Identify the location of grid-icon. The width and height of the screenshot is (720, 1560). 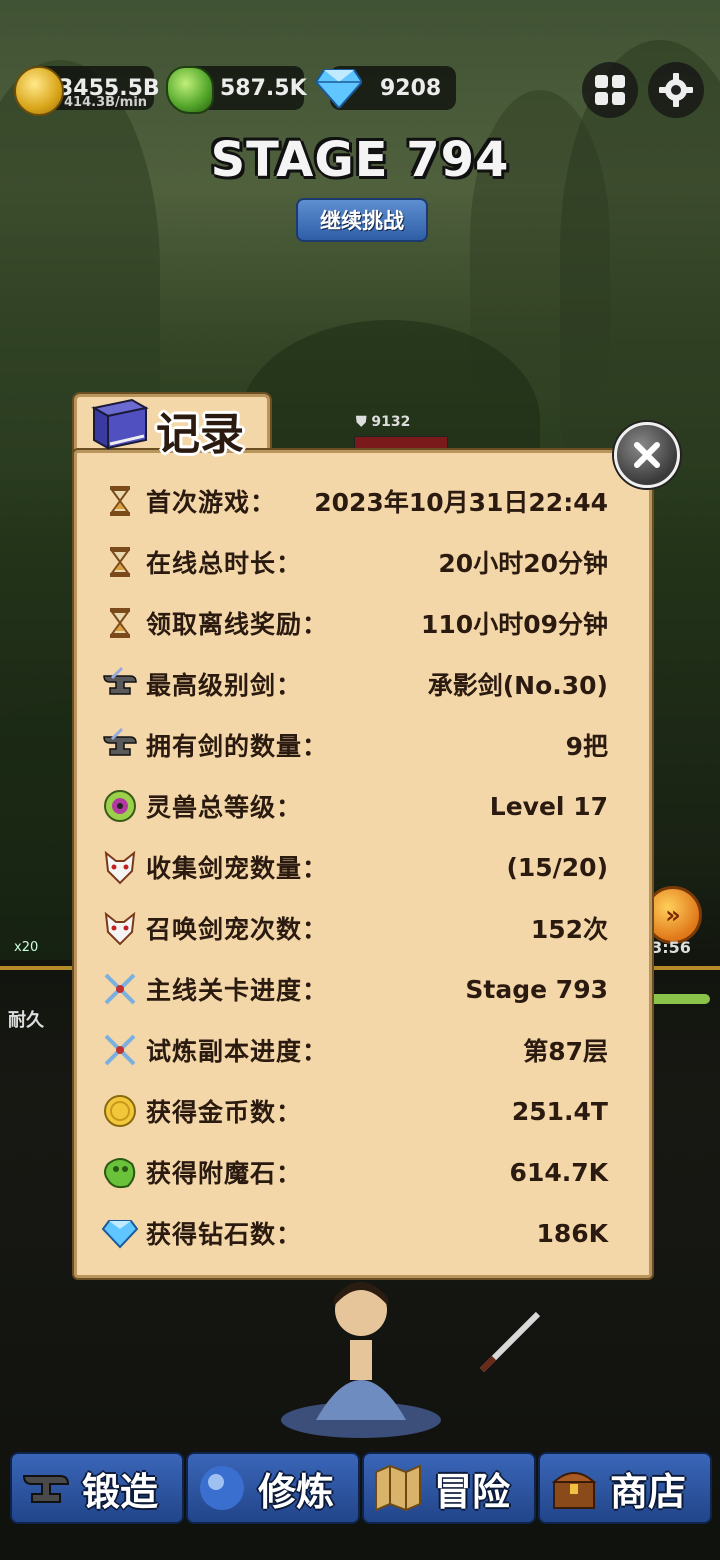
(610, 90).